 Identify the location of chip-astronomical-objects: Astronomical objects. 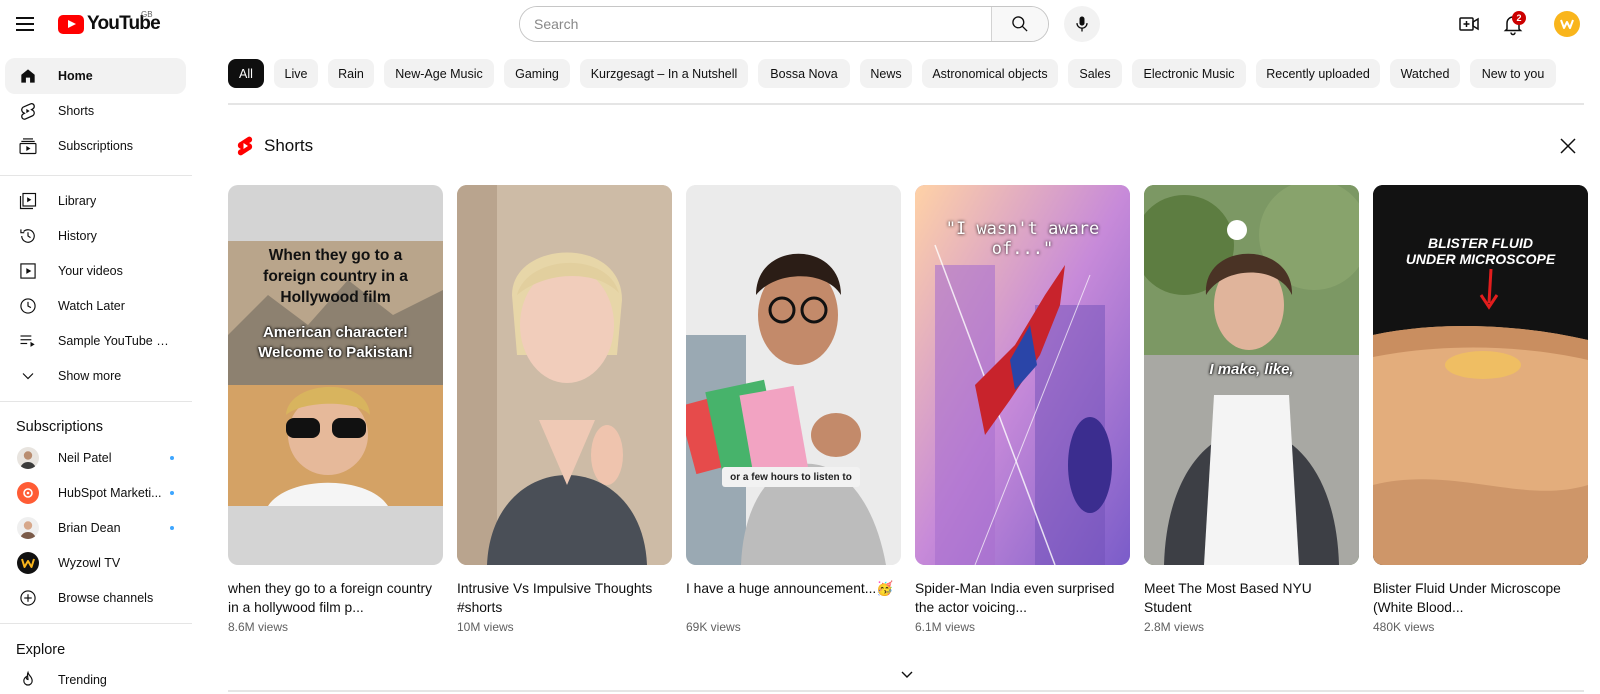
(990, 73).